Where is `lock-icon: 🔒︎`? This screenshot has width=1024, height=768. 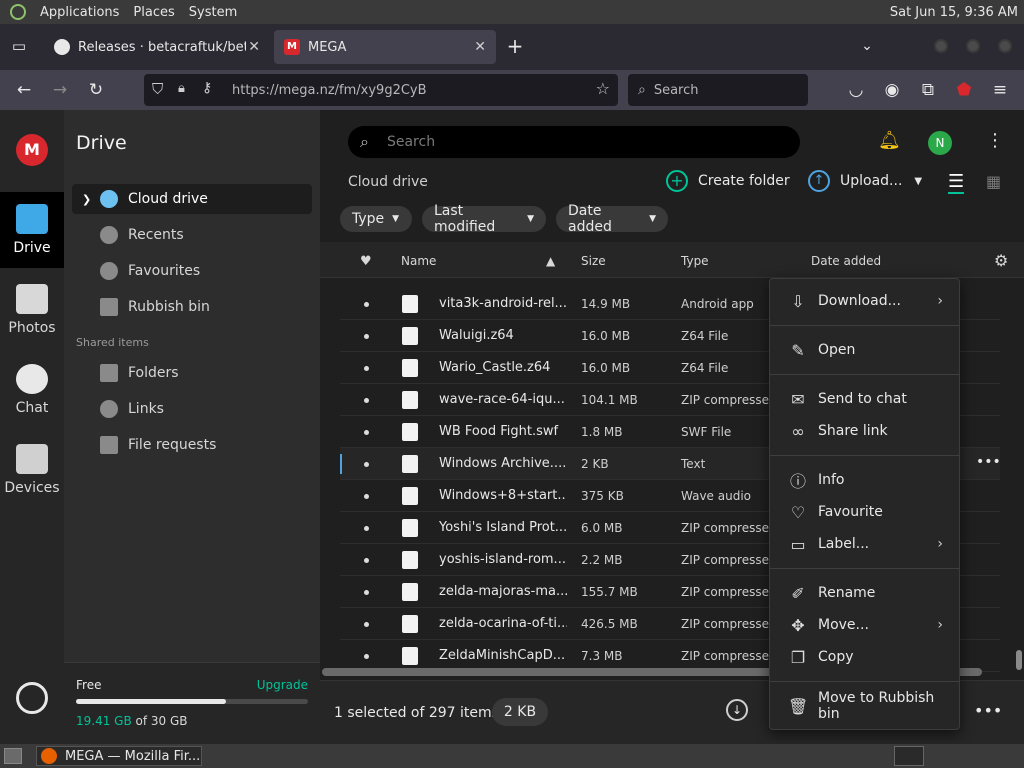
lock-icon: 🔒︎ is located at coordinates (181, 88).